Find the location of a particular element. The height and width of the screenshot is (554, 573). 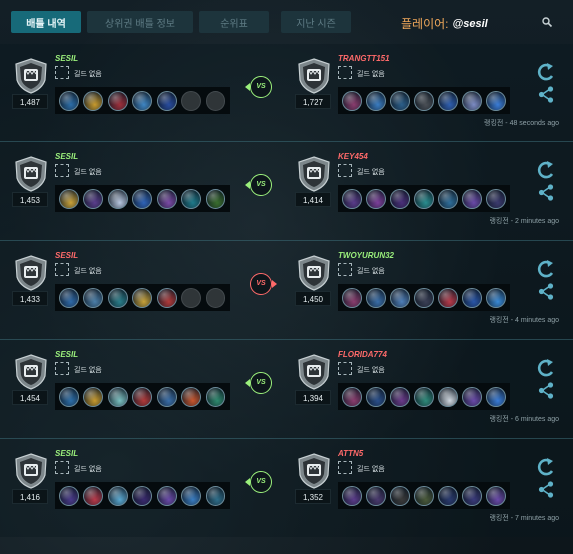

player-name: ATTN5 is located at coordinates (350, 453).